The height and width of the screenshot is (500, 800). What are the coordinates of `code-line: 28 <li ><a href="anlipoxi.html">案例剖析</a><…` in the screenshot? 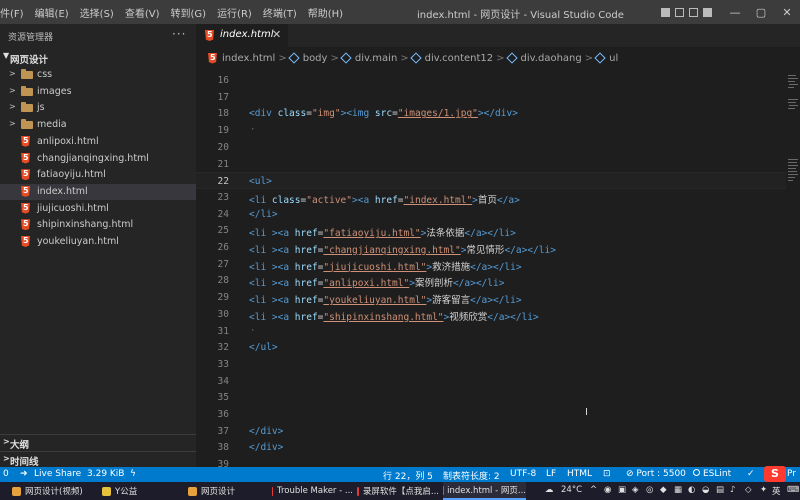 It's located at (491, 280).